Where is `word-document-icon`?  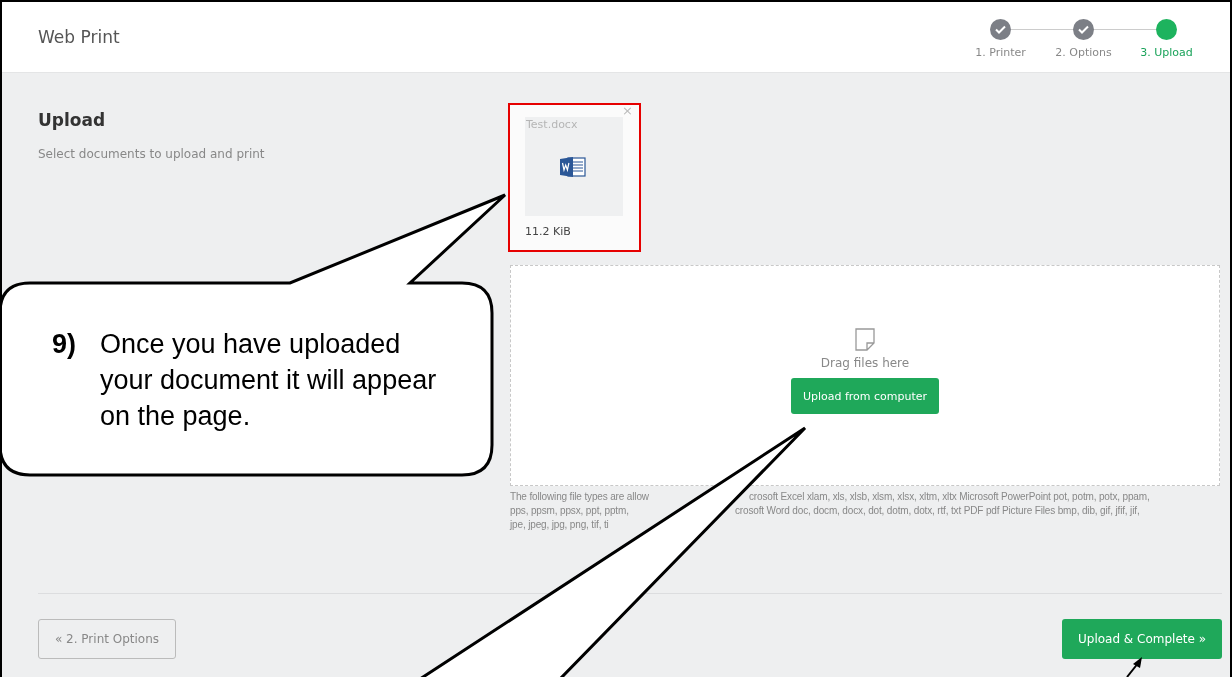 word-document-icon is located at coordinates (573, 167).